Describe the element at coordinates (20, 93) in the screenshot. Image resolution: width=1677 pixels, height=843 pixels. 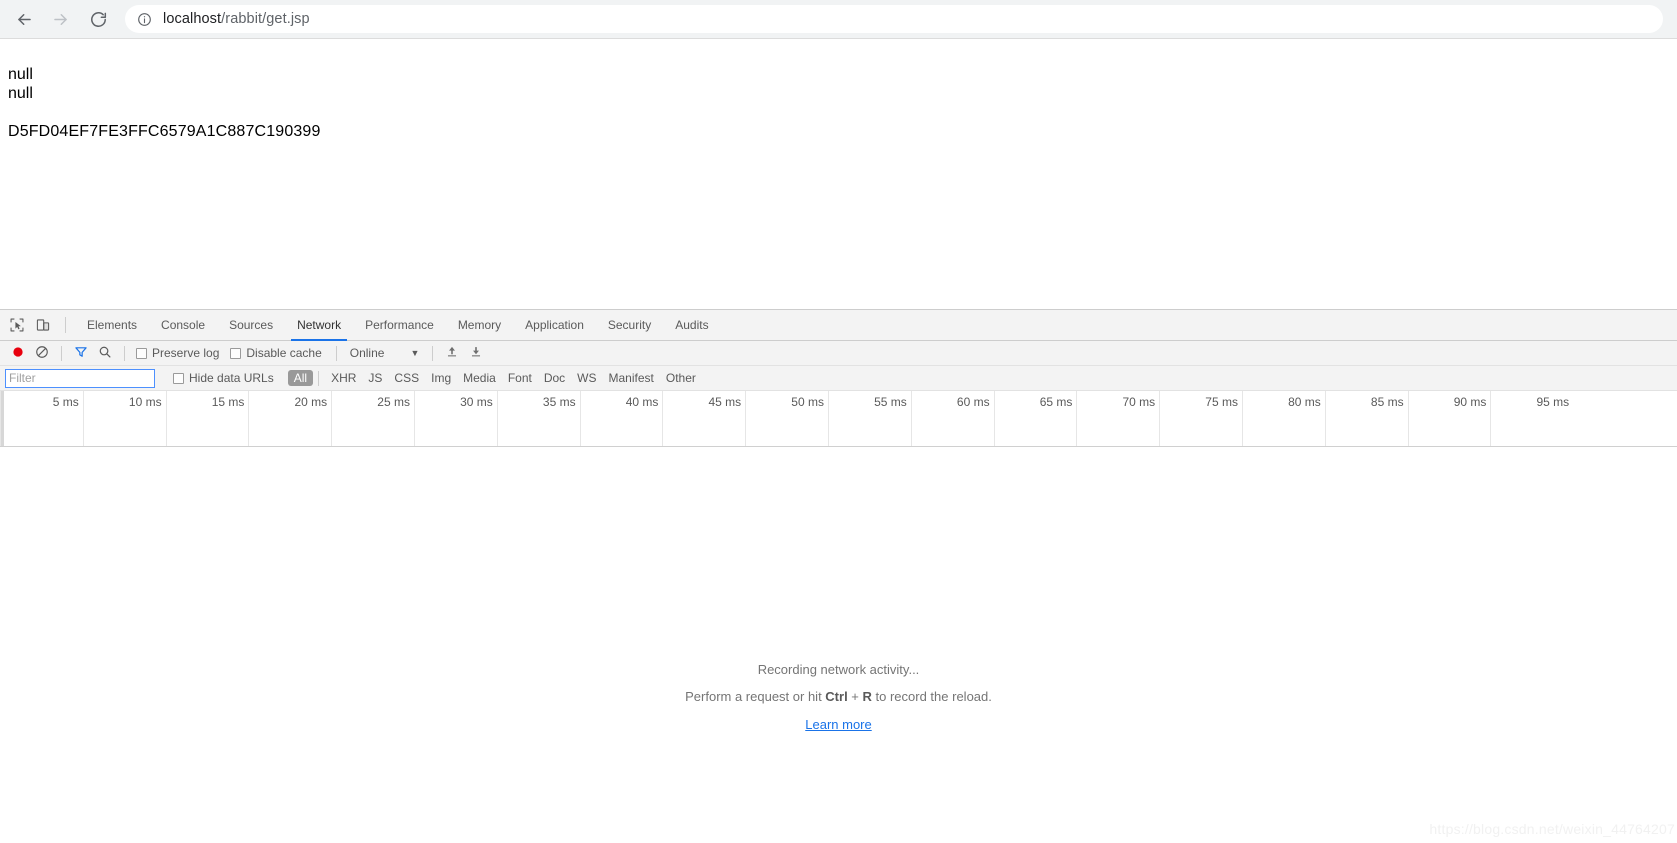
I see `page-line-2: null` at that location.